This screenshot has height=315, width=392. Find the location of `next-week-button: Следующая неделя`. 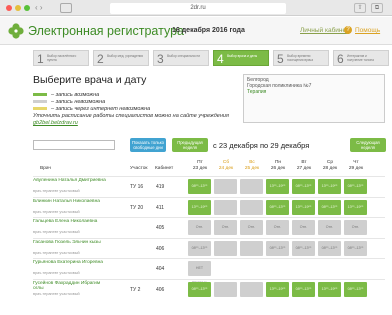

next-week-button: Следующая неделя is located at coordinates (368, 145).